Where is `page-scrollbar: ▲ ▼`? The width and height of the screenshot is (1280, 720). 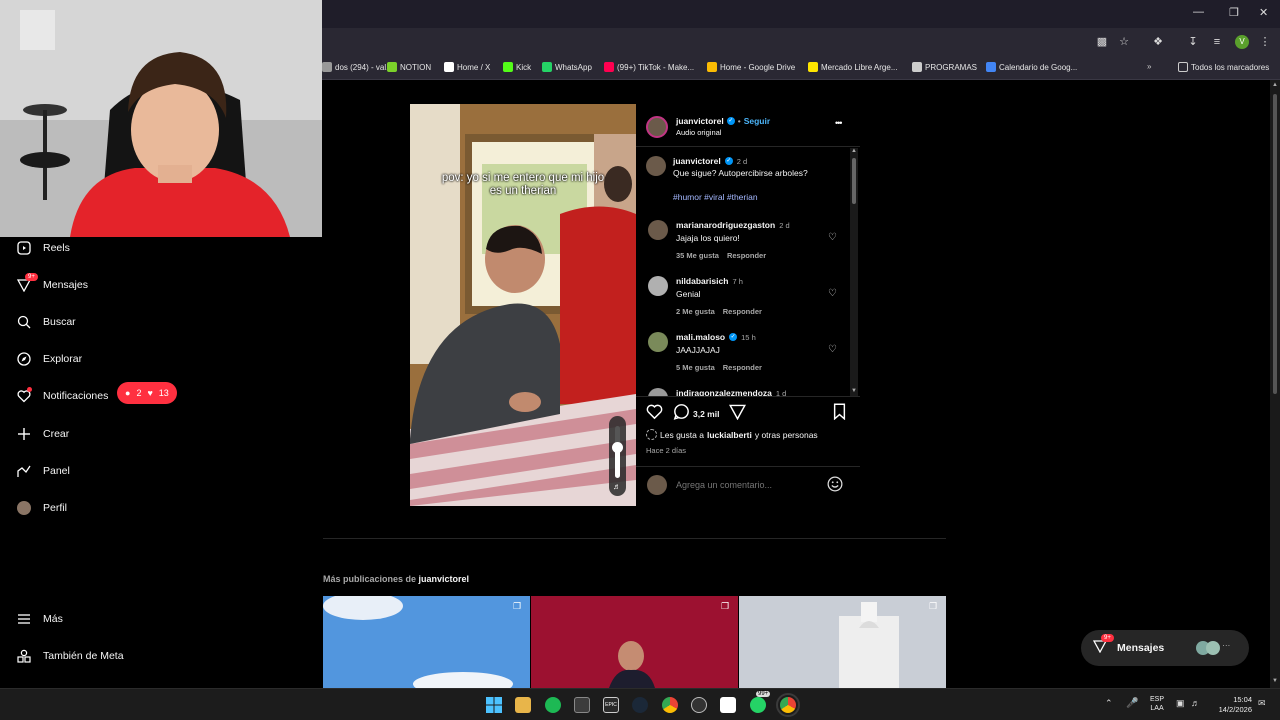 page-scrollbar: ▲ ▼ is located at coordinates (1275, 384).